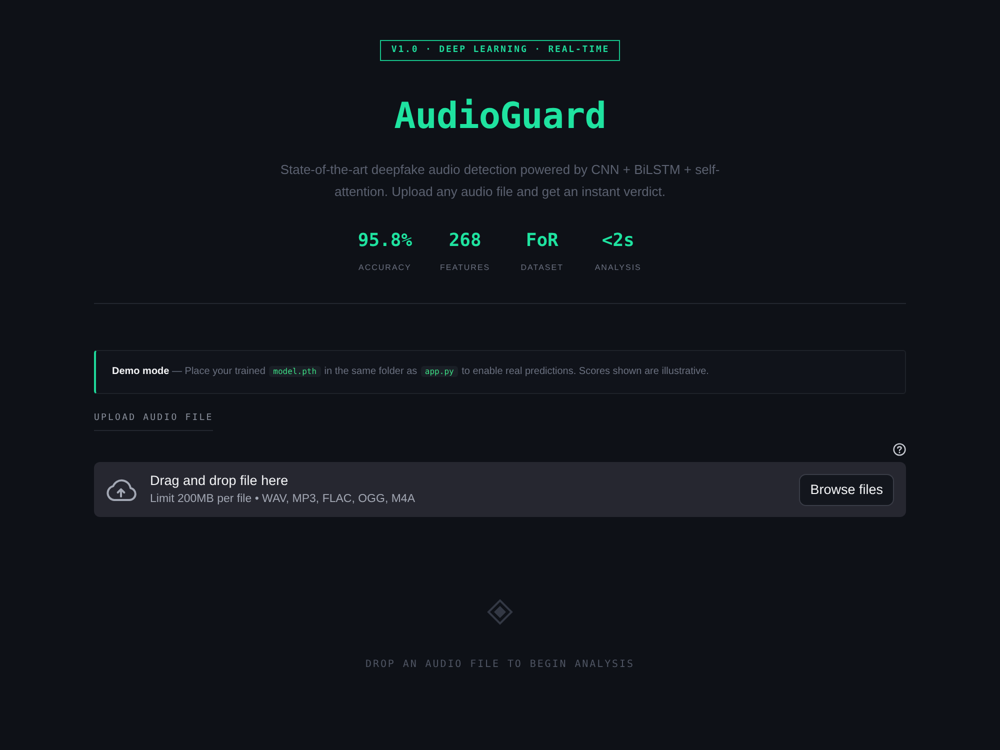  Describe the element at coordinates (220, 480) in the screenshot. I see `dropzone-title: Drag and drop file here` at that location.